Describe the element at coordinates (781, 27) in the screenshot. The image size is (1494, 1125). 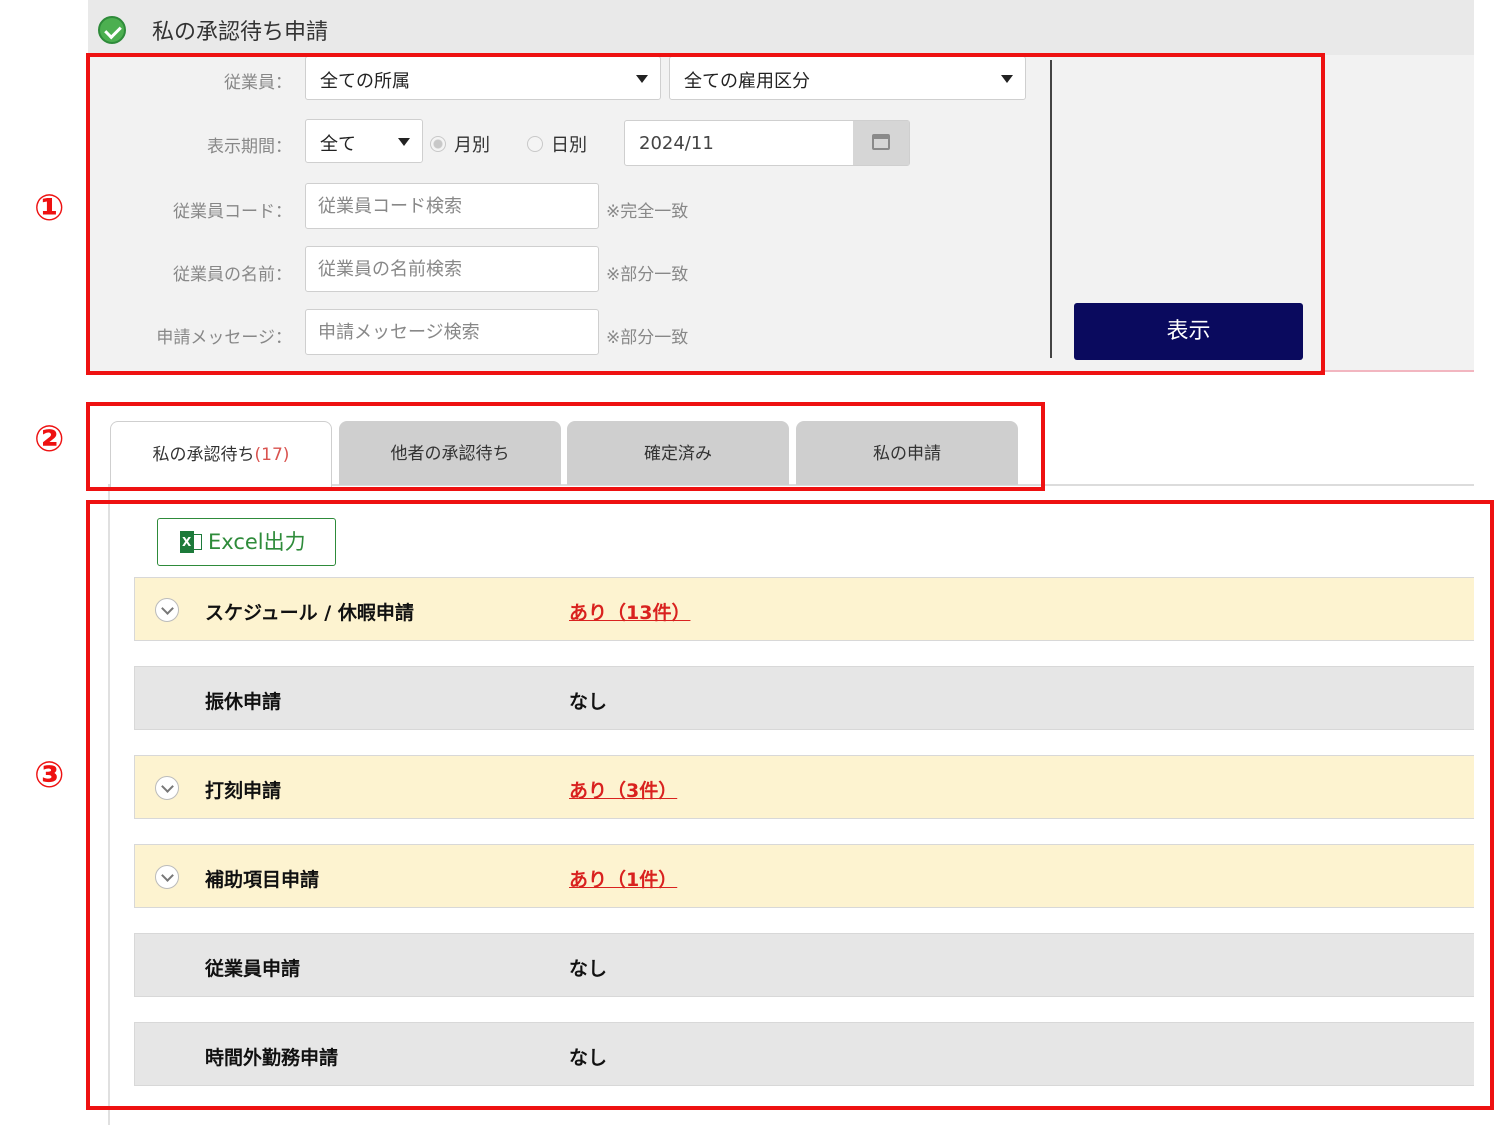
I see `page-header: 私の承認待ち申請` at that location.